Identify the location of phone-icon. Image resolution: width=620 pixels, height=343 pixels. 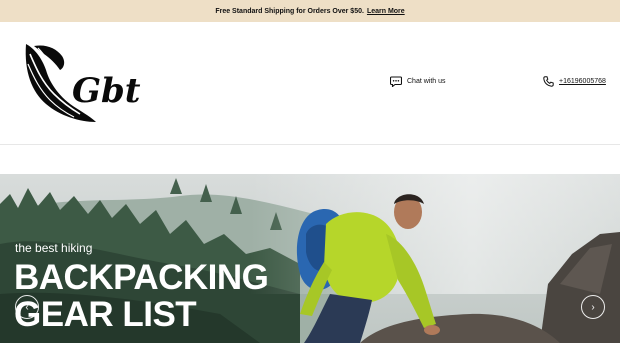
(548, 81).